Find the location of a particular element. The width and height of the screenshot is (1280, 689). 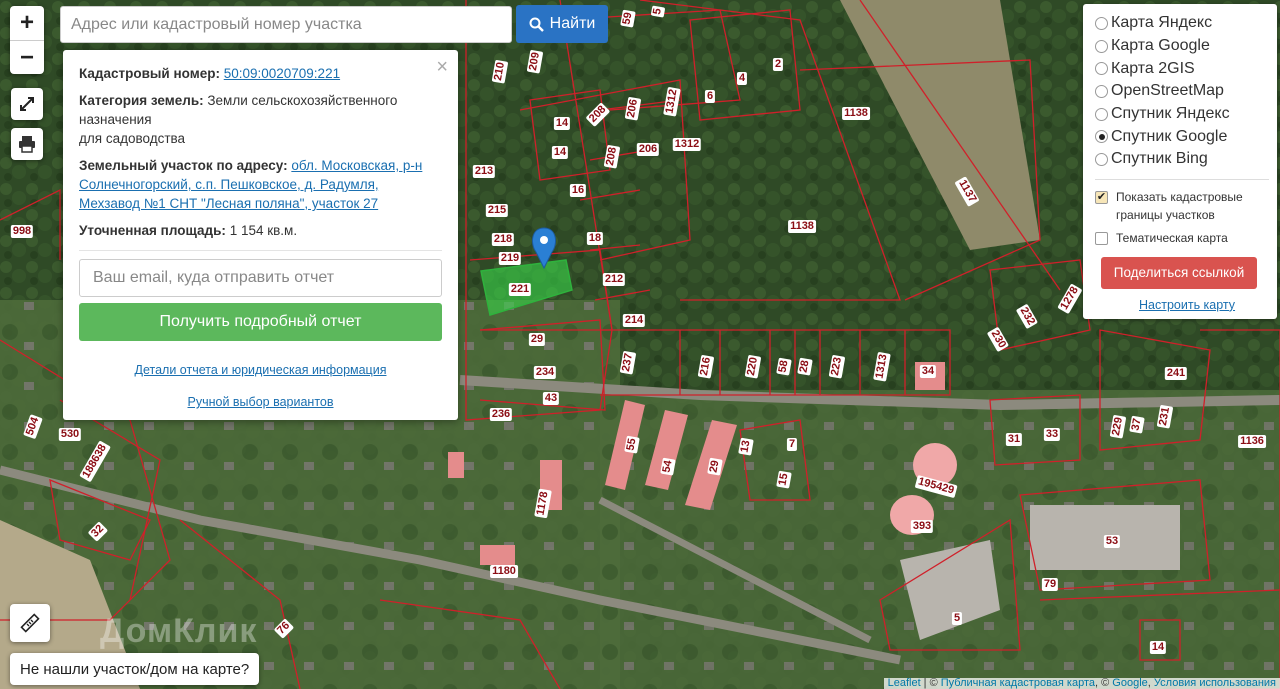

parcel-number-label: 13 is located at coordinates (746, 446).